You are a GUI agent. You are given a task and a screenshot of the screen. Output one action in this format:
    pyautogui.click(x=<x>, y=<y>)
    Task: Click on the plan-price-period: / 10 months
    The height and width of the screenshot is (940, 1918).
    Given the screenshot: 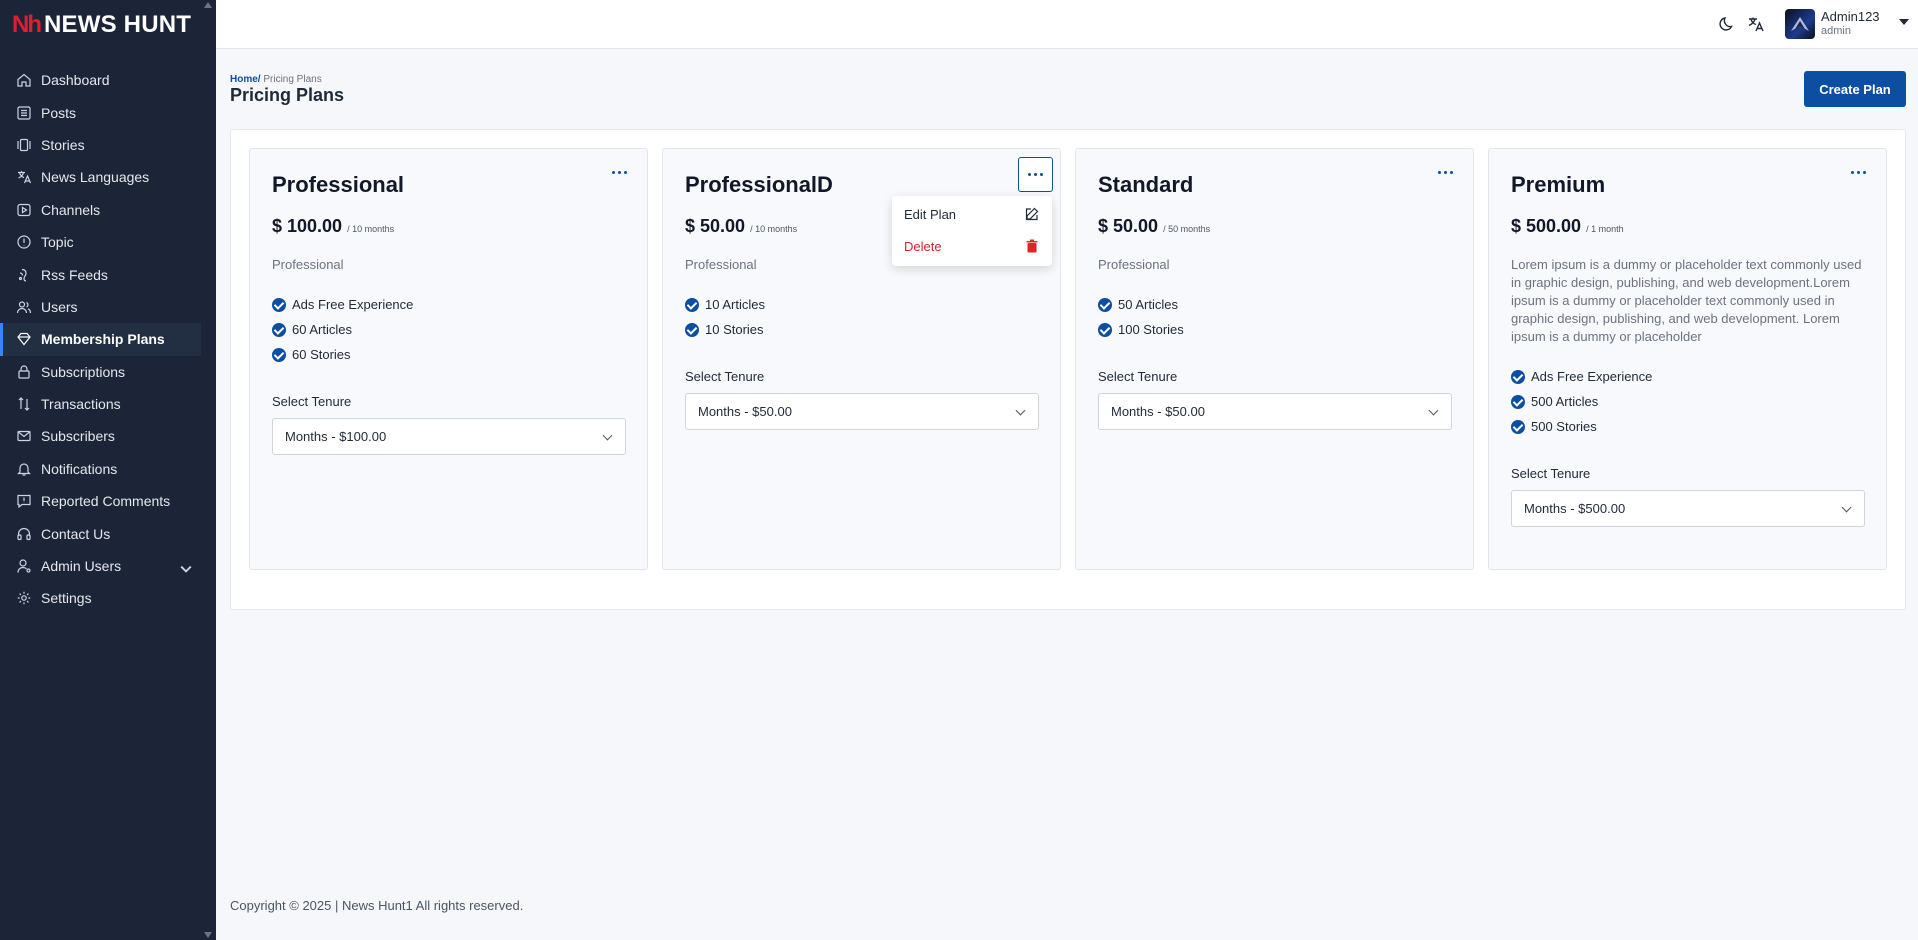 What is the action you would take?
    pyautogui.click(x=371, y=229)
    